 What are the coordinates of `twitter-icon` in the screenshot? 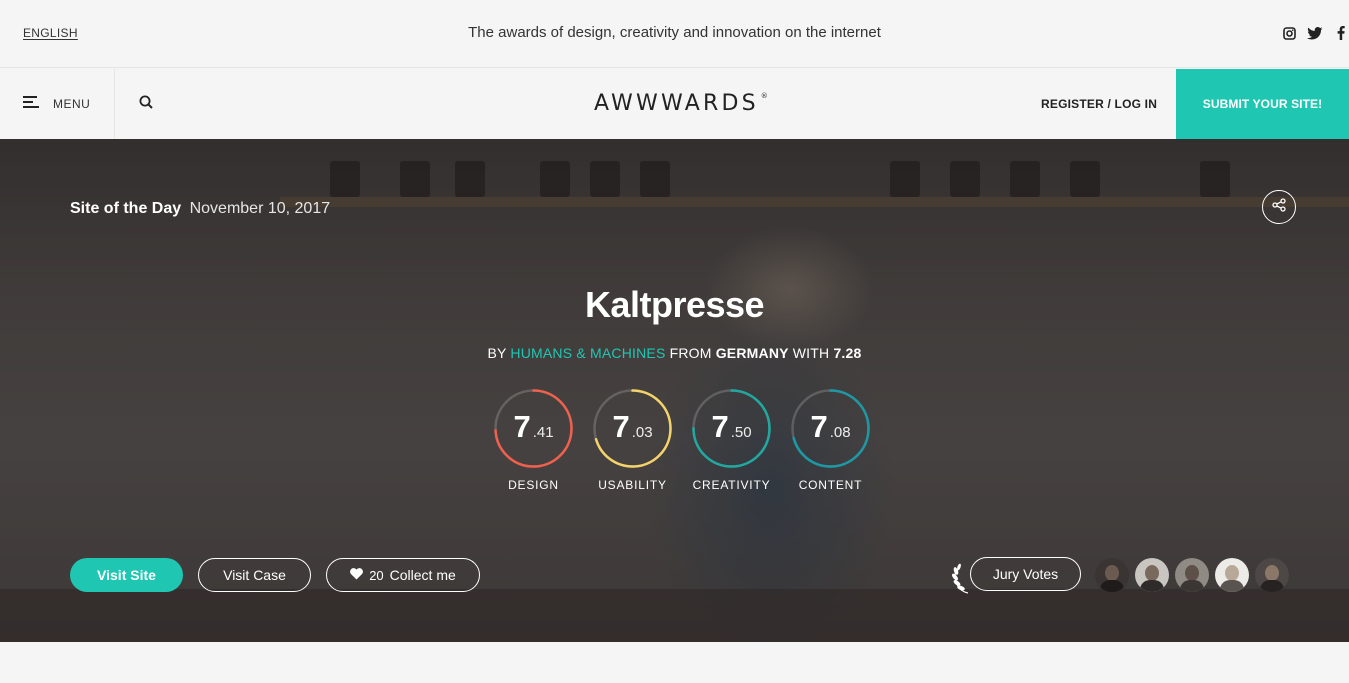 It's located at (1315, 33).